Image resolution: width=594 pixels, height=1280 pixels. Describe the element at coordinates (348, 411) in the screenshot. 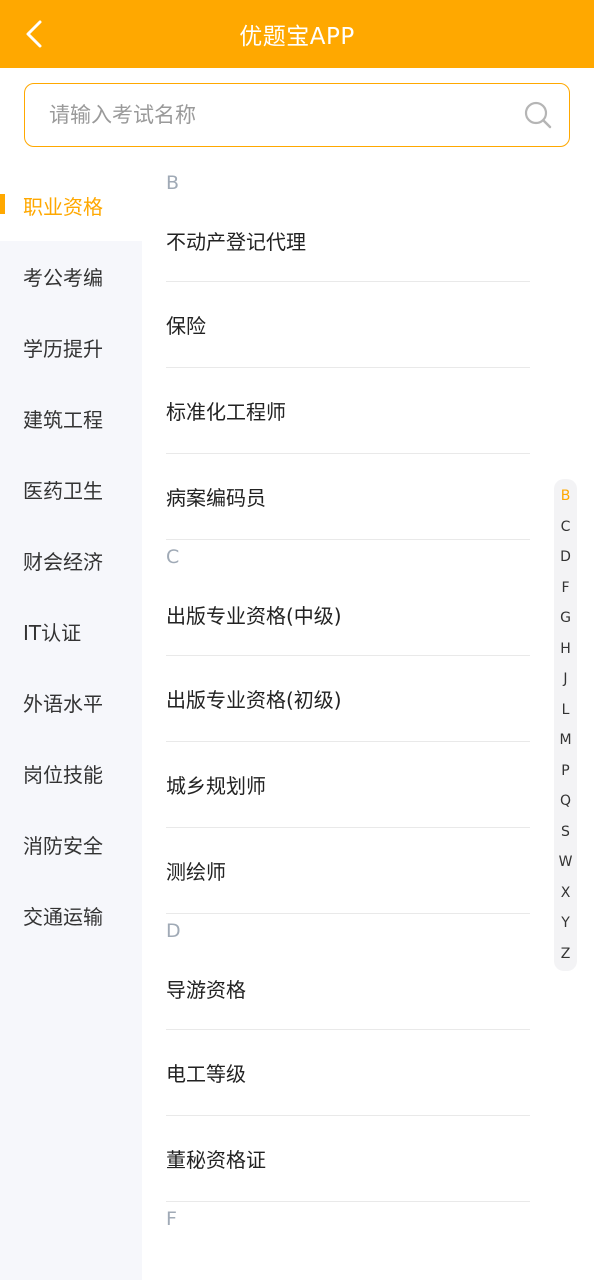

I see `list-item: 标准化工程师` at that location.